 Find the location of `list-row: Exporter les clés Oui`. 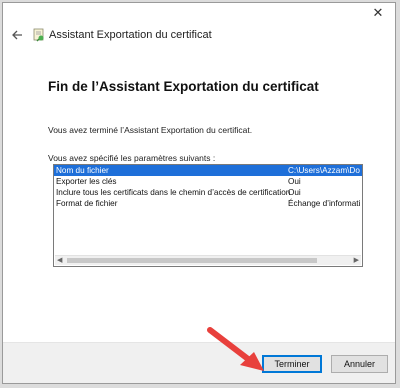

list-row: Exporter les clés Oui is located at coordinates (208, 181).